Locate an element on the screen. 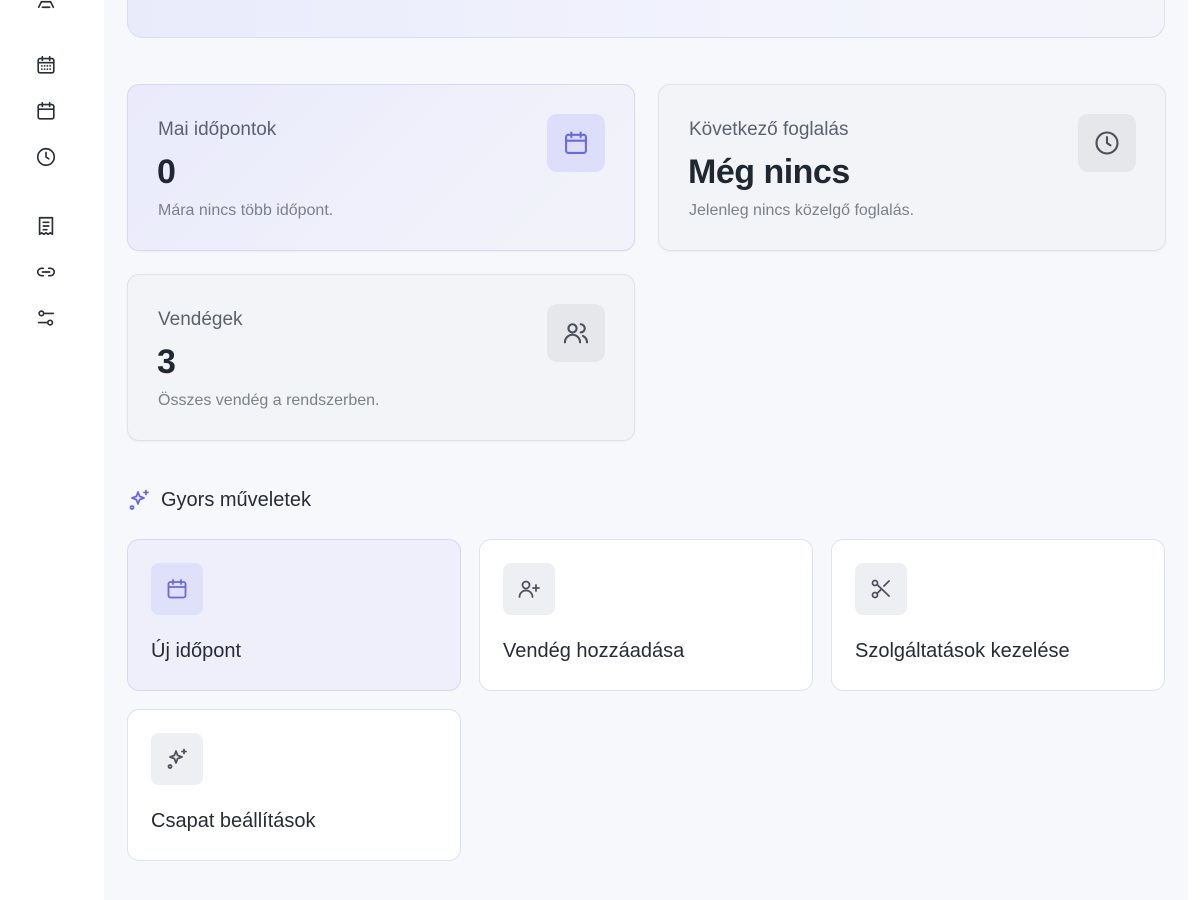  action-label: Vendég hozzáadása is located at coordinates (594, 651).